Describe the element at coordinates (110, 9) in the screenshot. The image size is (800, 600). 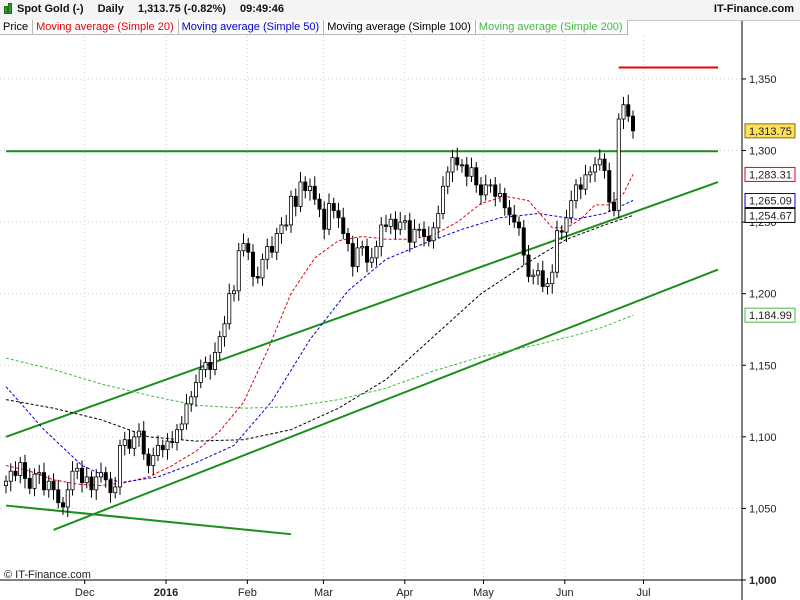
I see `period-label: Daily` at that location.